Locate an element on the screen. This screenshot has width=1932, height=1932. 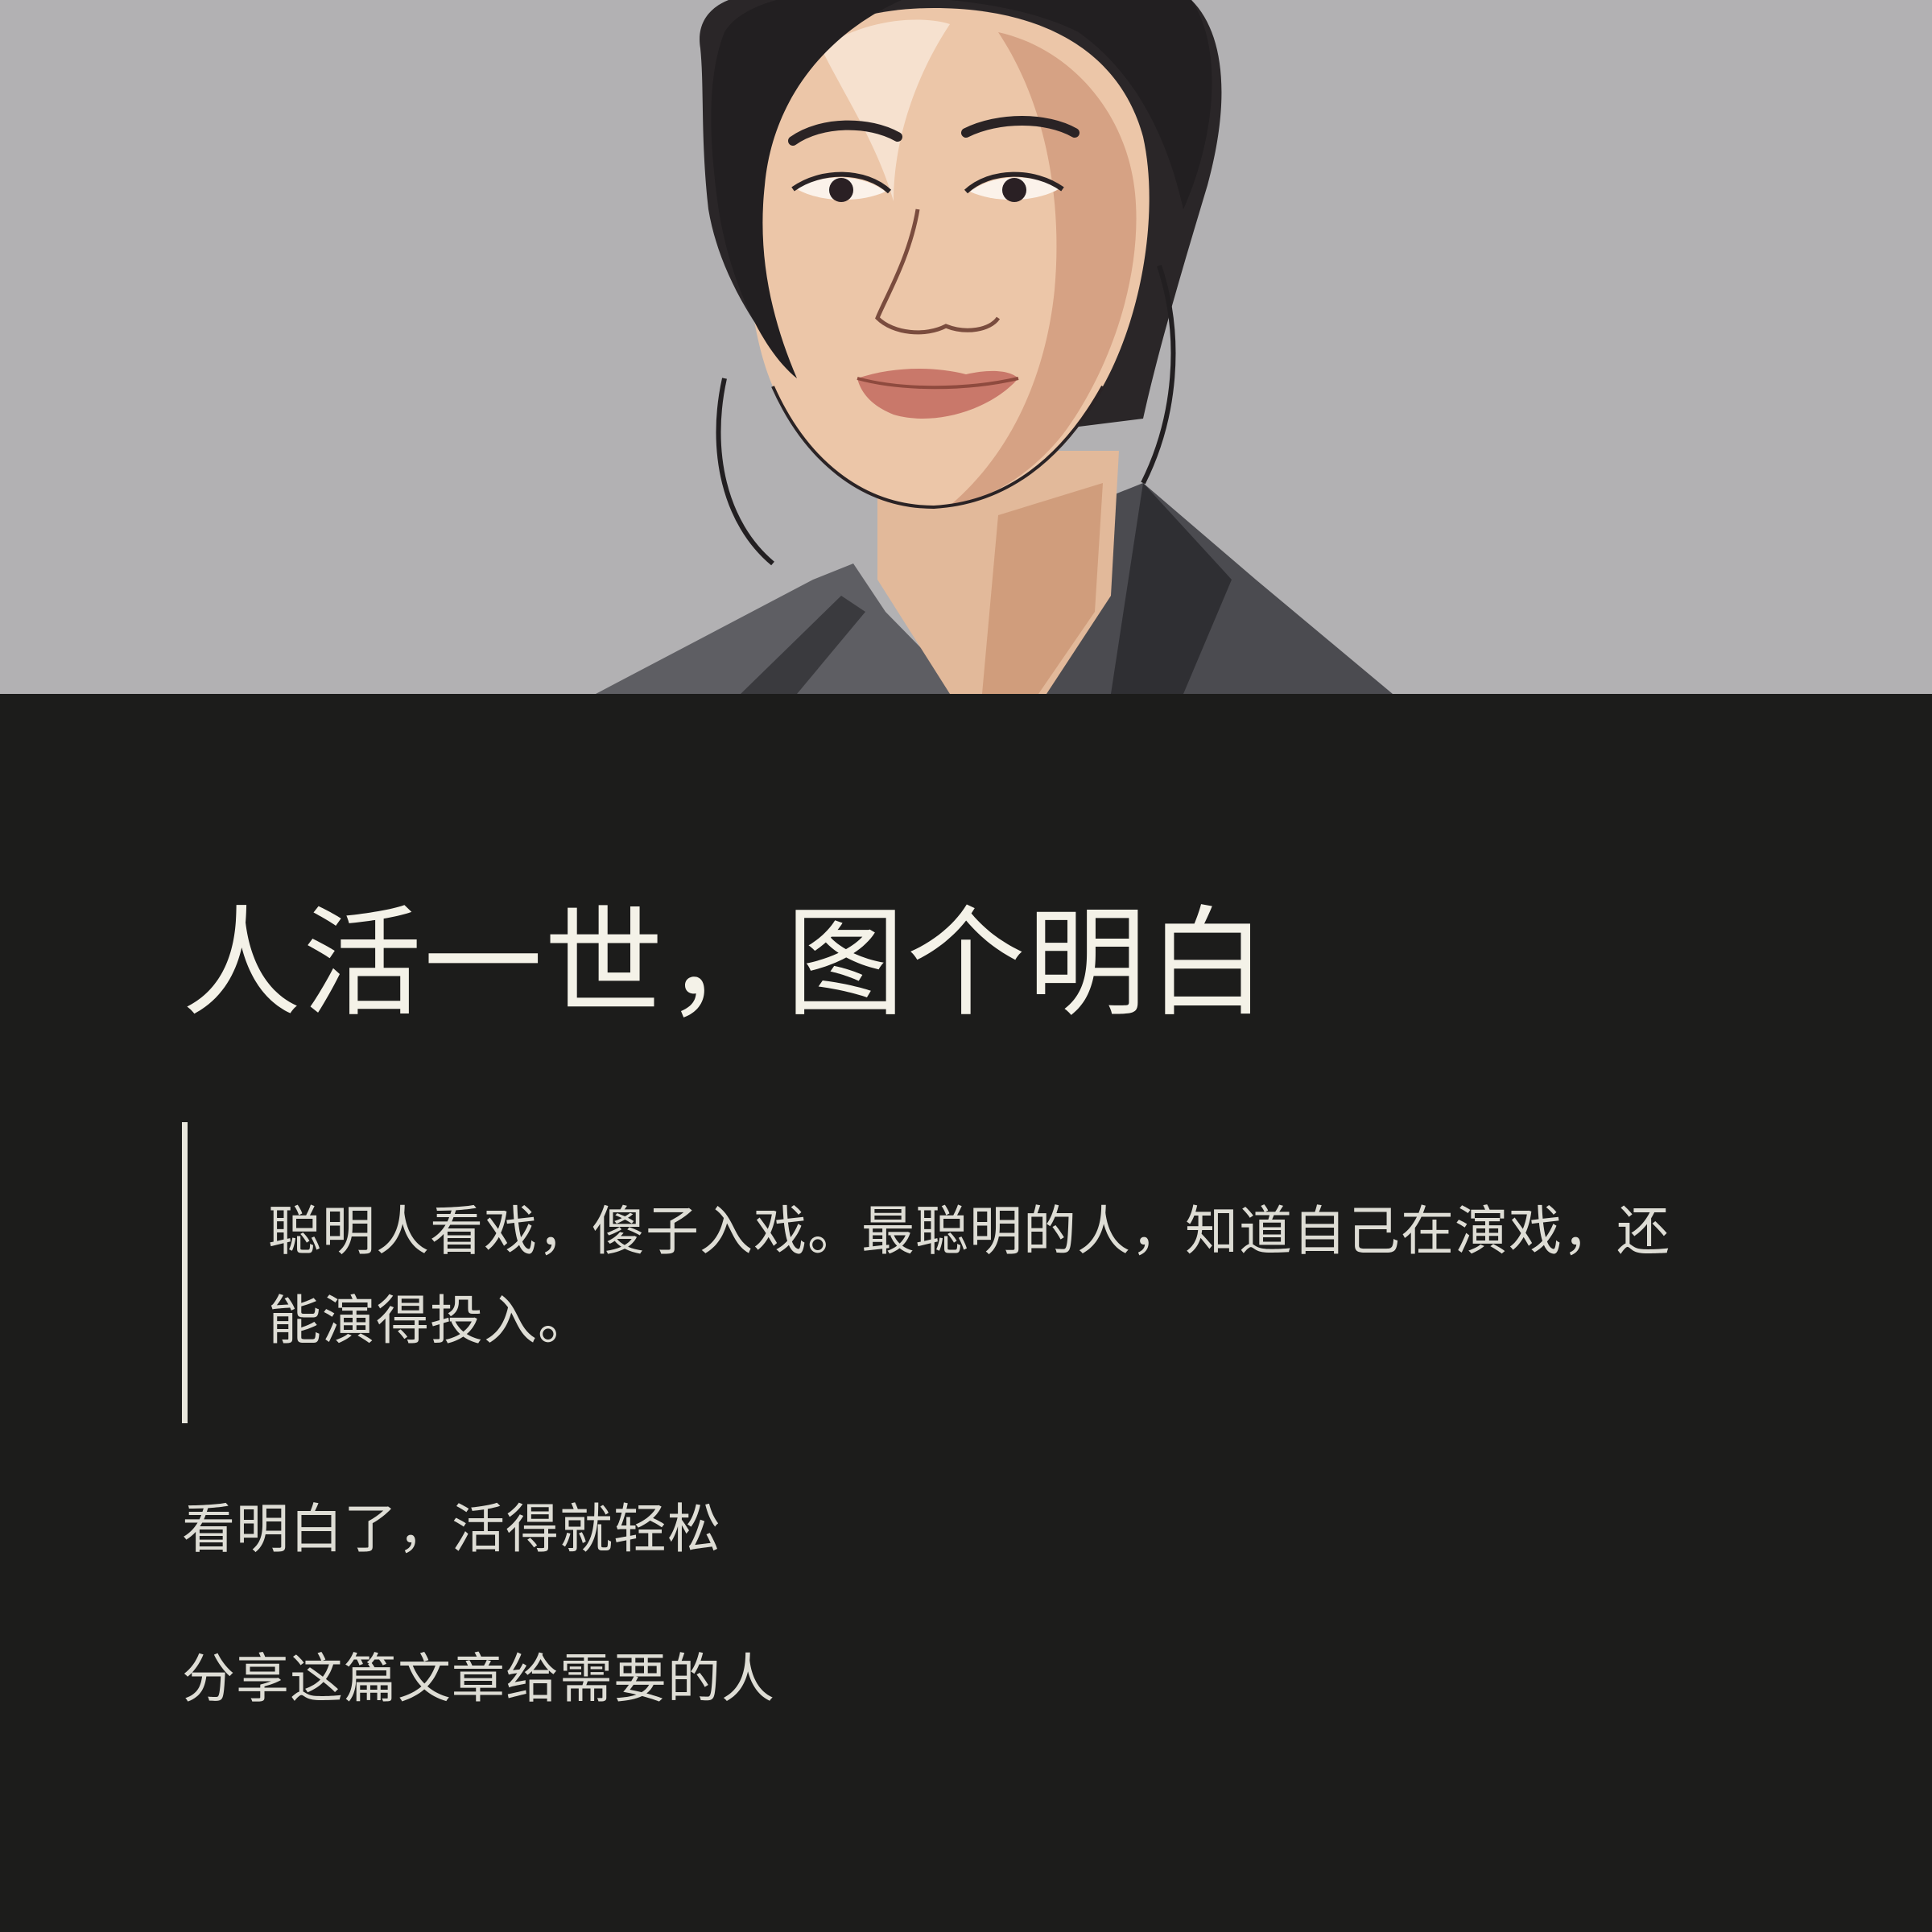
quote-text: 聪明人看戏，傻子入戏。最聪明的人，知道自己在演戏，还能演得投入。 is located at coordinates (969, 1276).